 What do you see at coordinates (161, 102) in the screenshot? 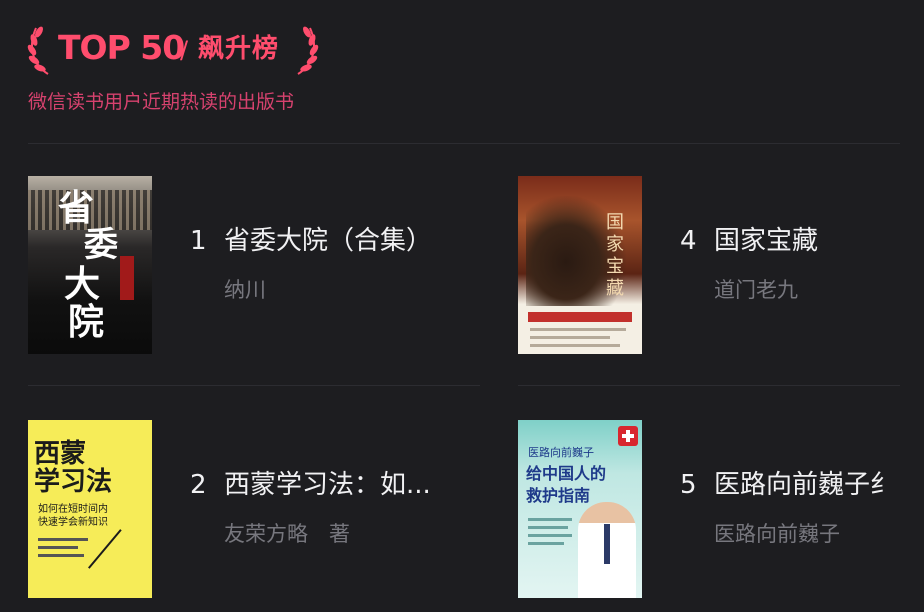
I see `list-subtitle: 微信读书用户近期热读的出版书` at bounding box center [161, 102].